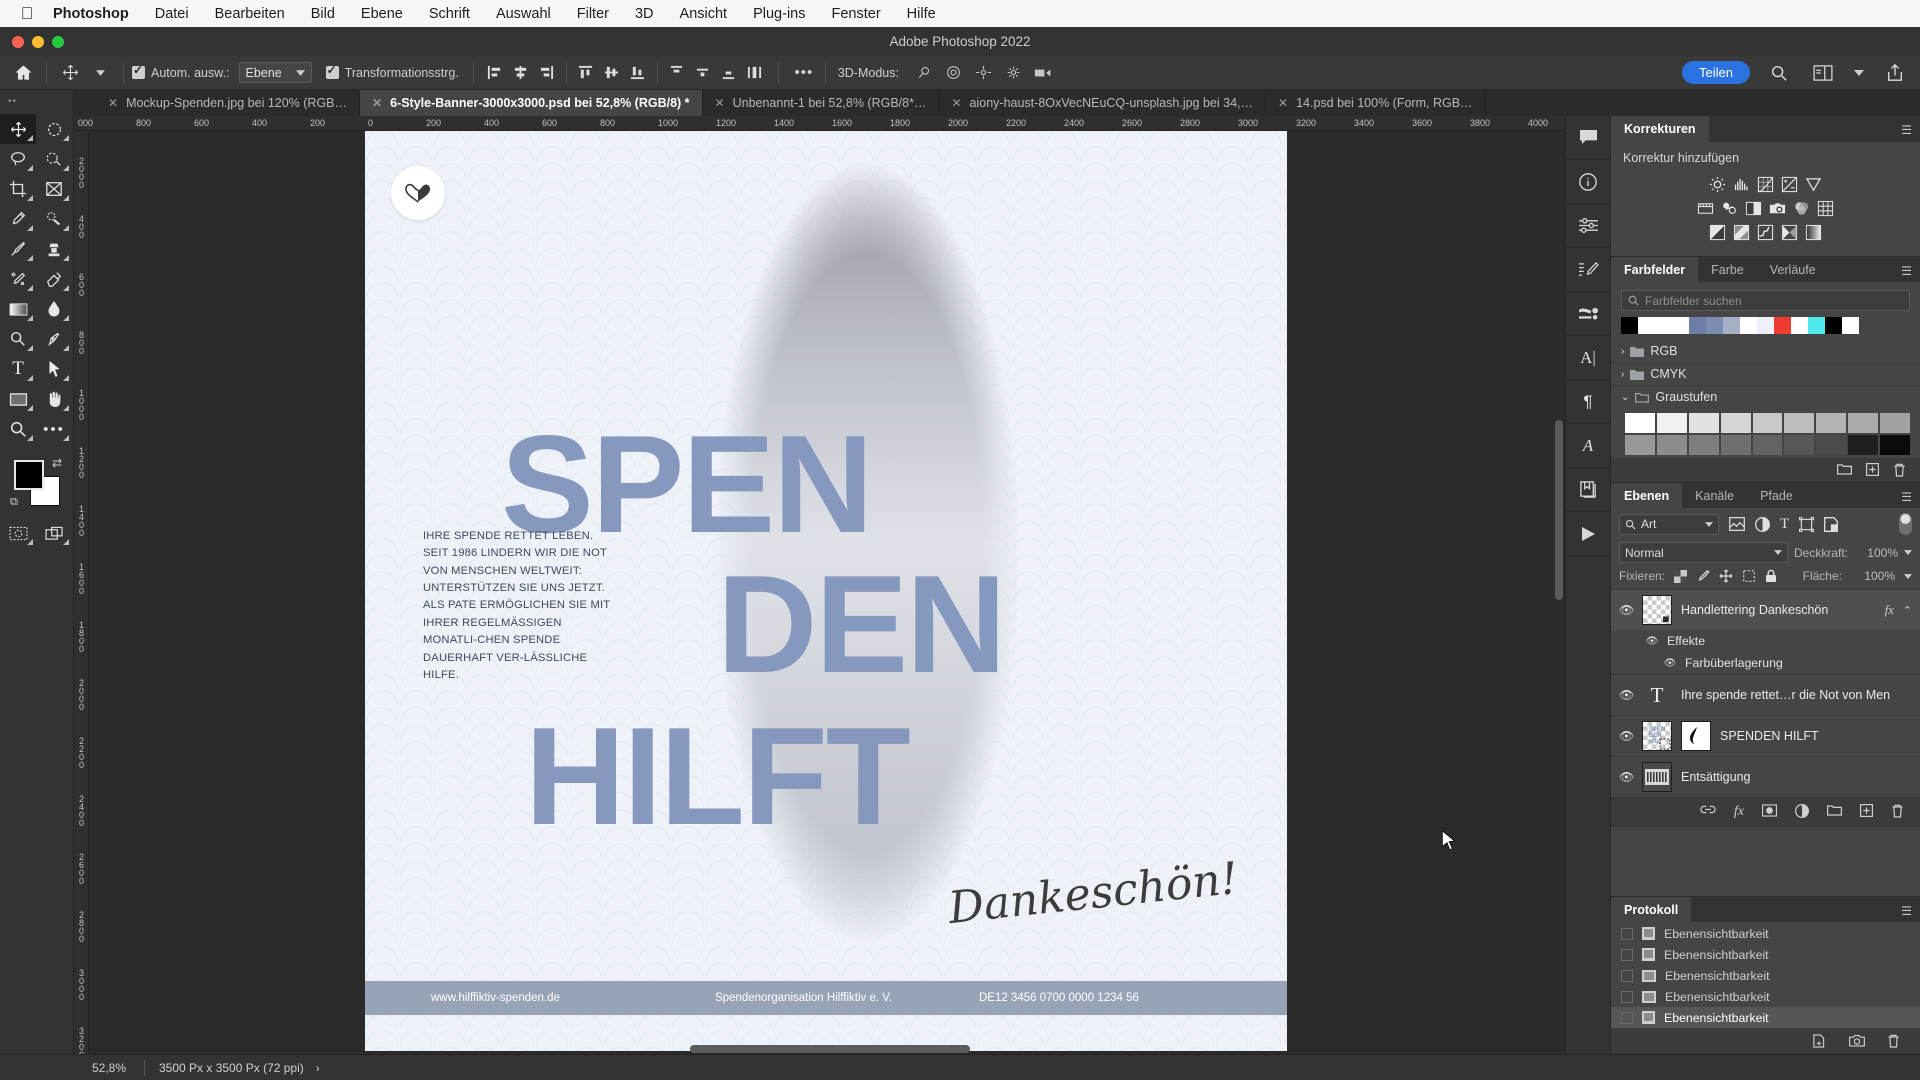  What do you see at coordinates (1876, 553) in the screenshot?
I see `opacity-value: 100%` at bounding box center [1876, 553].